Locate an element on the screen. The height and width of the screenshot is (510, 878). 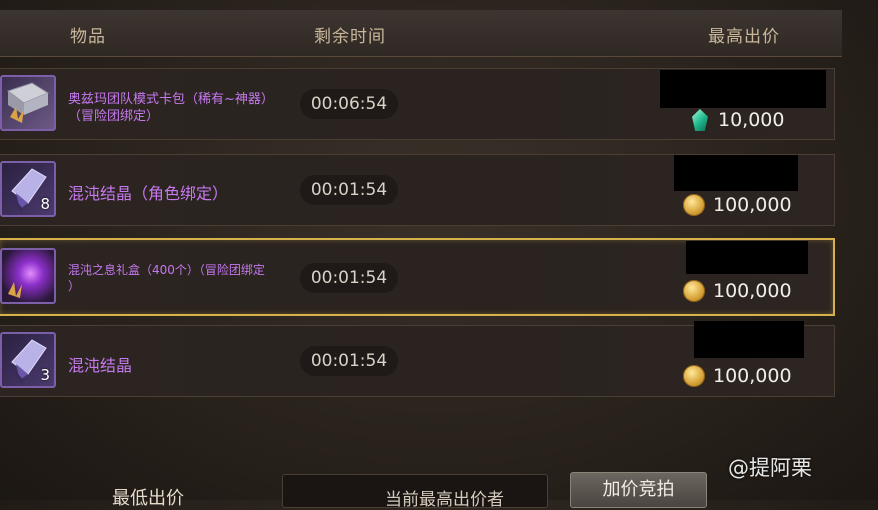
item-name: 奥兹玛团队模式卡包（稀有~神器） （冒险团绑定） is located at coordinates (171, 108).